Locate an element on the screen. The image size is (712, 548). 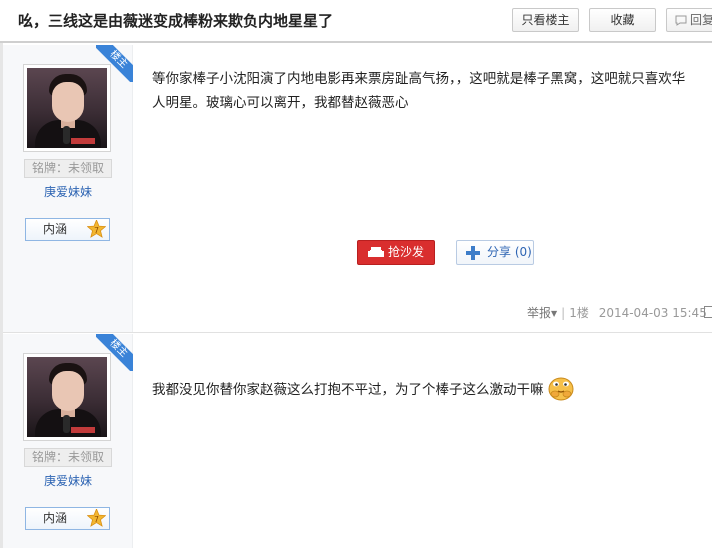
only-op-button: 只看楼主 is located at coordinates (545, 20).